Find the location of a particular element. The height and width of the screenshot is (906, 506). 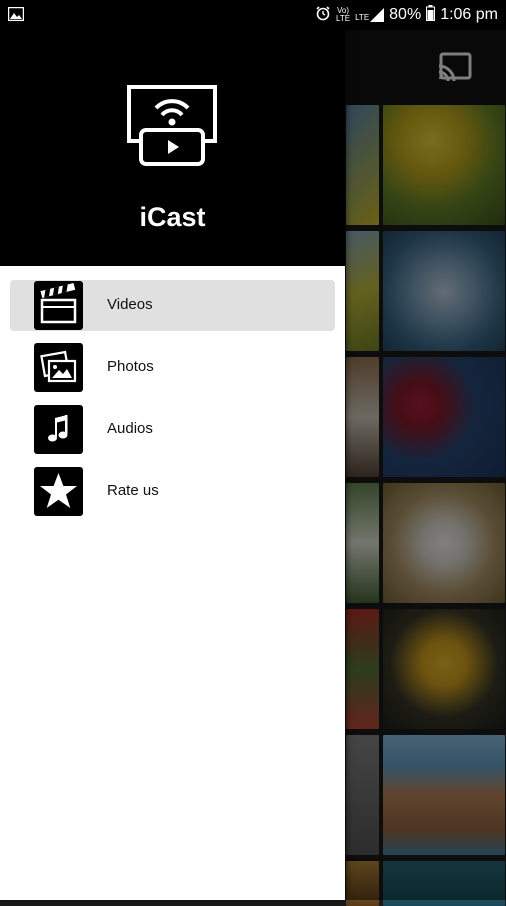

menu-item-photos: Photos is located at coordinates (172, 367).